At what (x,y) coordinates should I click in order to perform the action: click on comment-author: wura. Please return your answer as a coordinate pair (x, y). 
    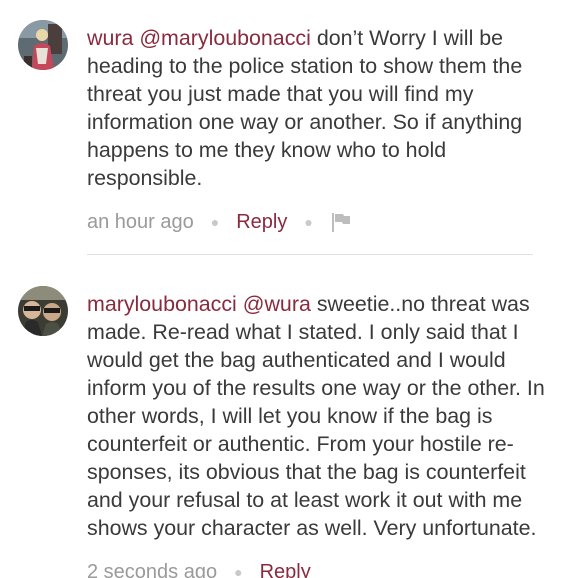
    Looking at the image, I should click on (110, 38).